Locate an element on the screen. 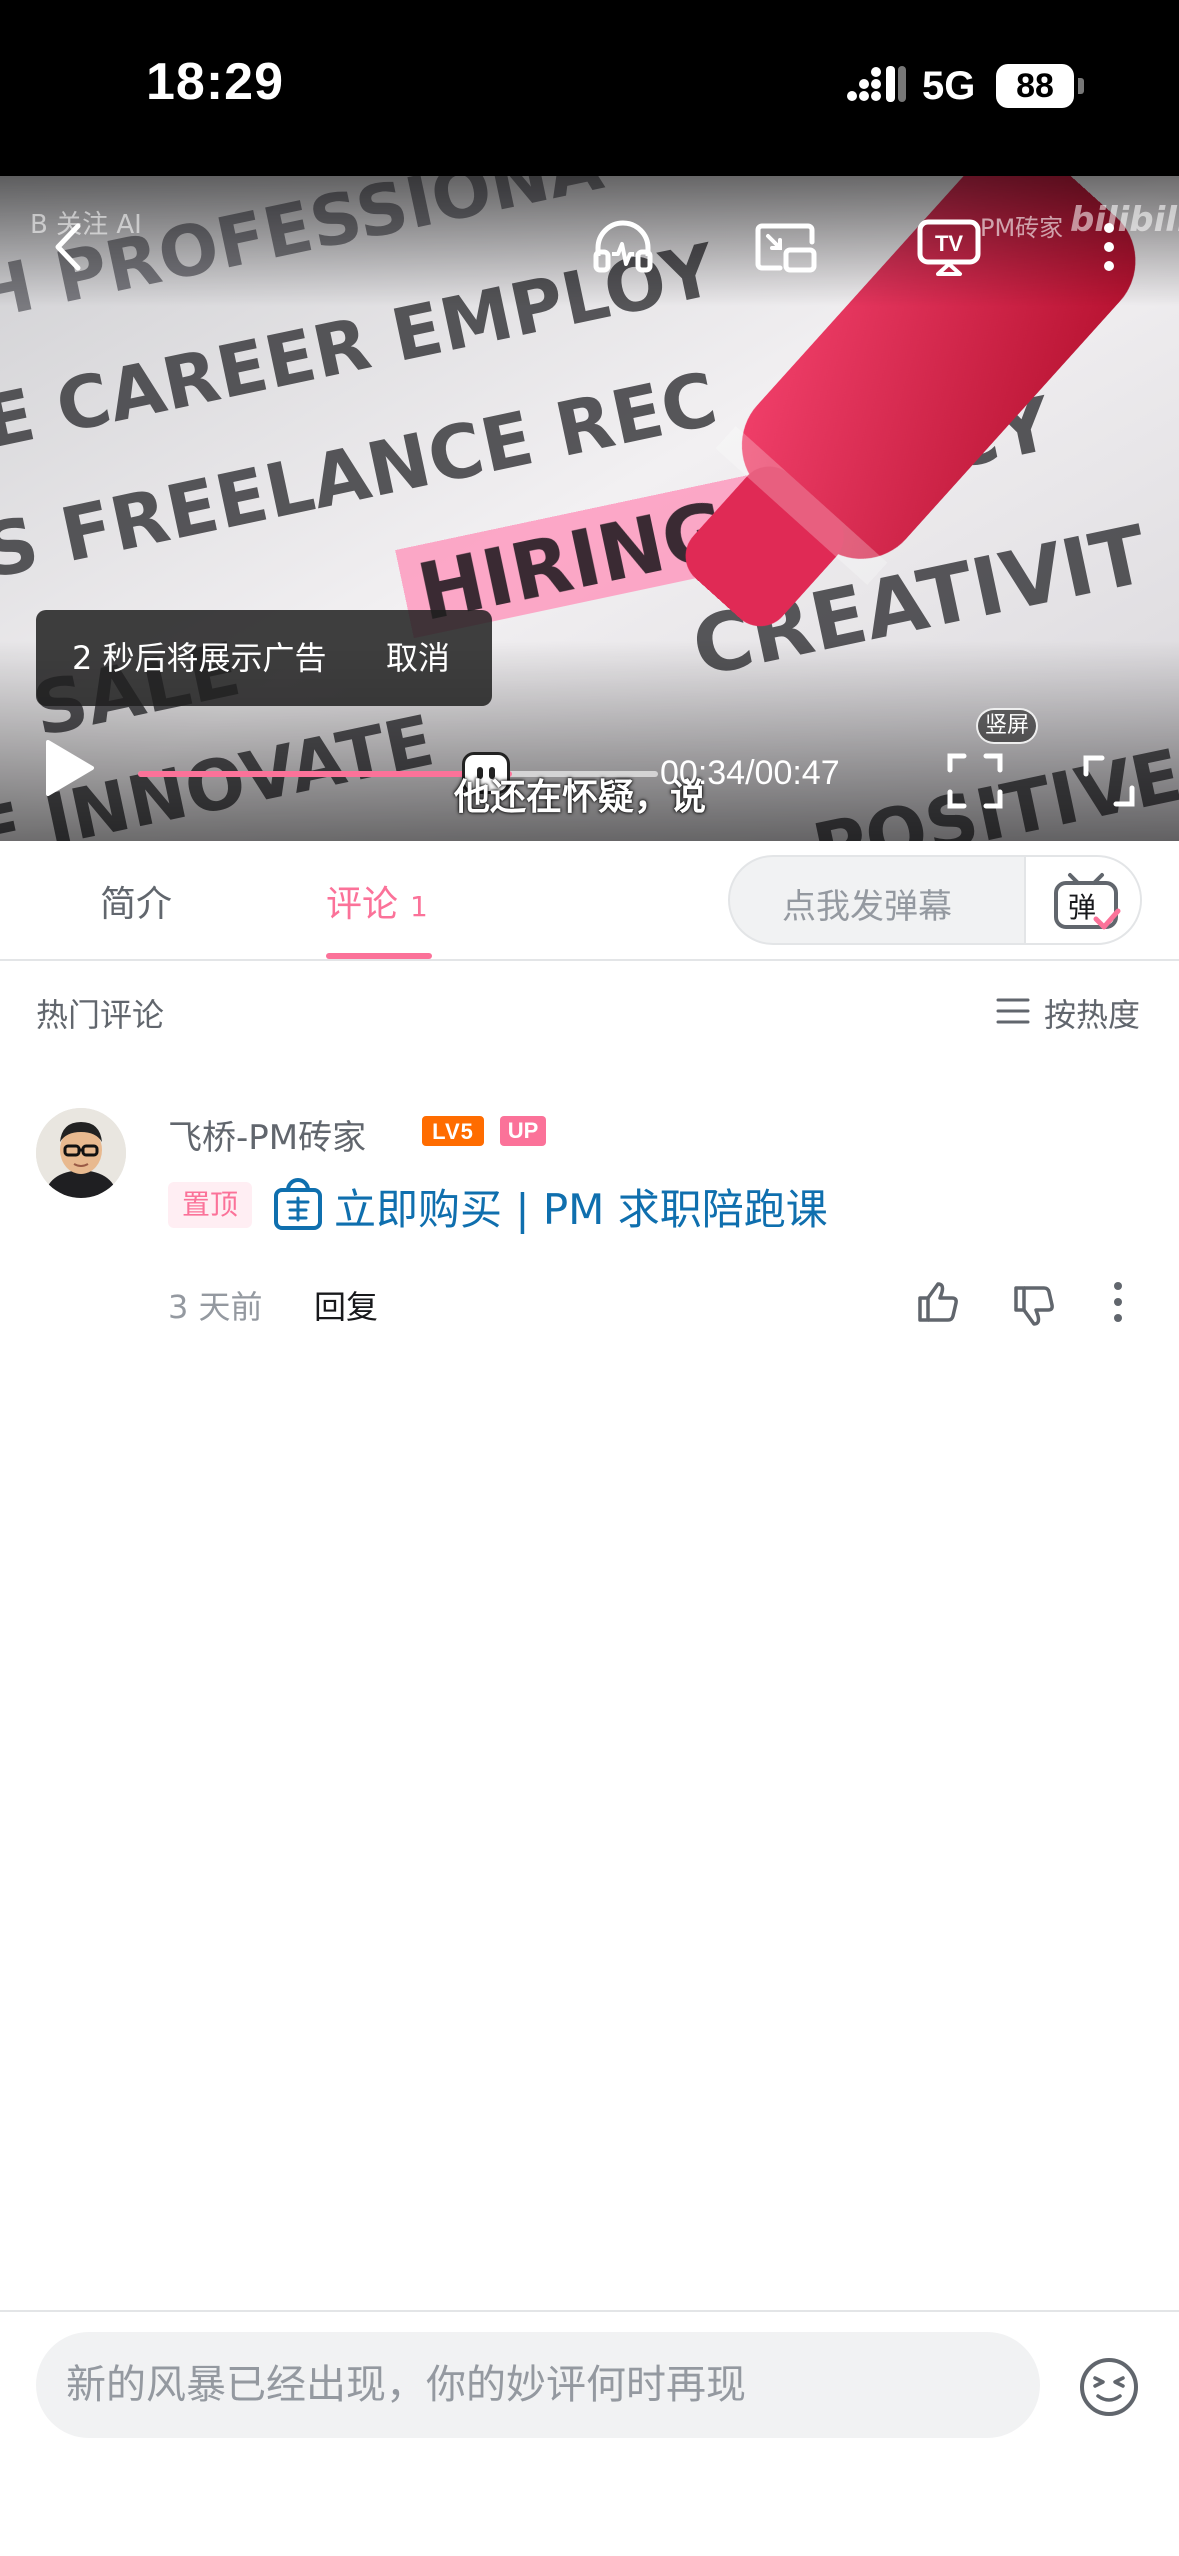  fullscreen-portrait-icon is located at coordinates (975, 781).